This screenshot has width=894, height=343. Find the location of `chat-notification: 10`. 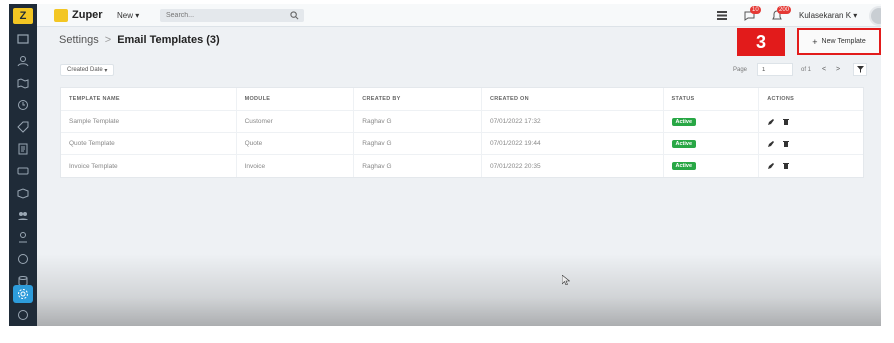

chat-notification: 10 is located at coordinates (752, 14).